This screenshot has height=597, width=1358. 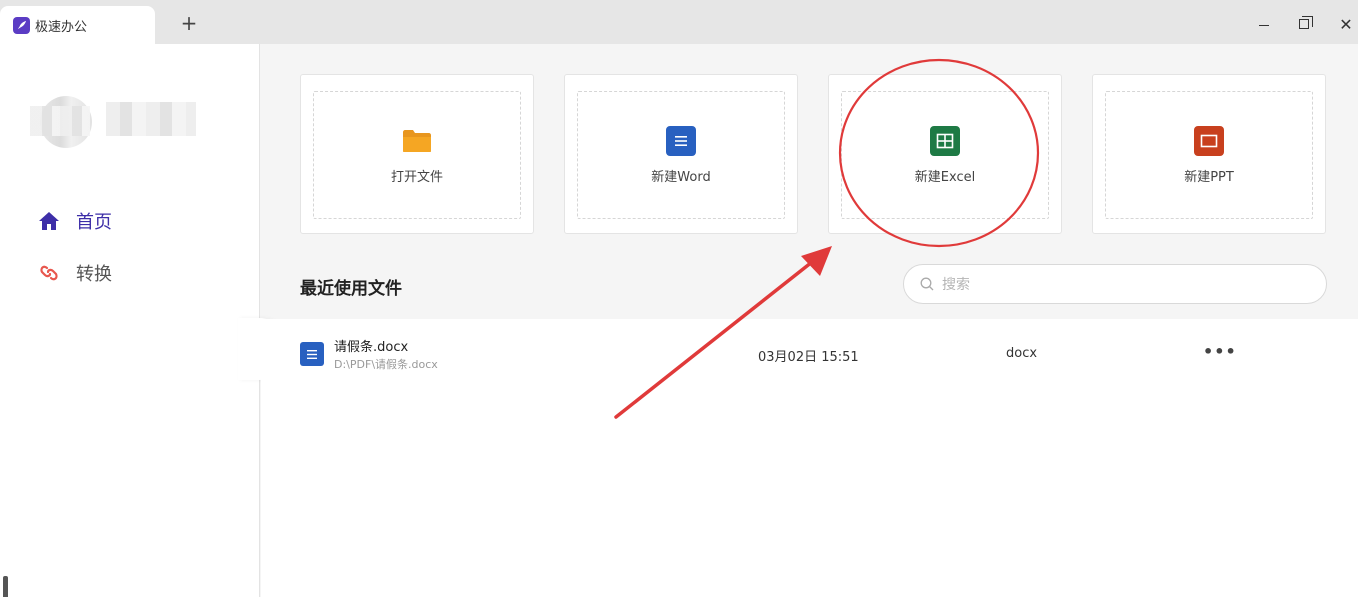 I want to click on new-excel-card: 新建Excel, so click(x=945, y=154).